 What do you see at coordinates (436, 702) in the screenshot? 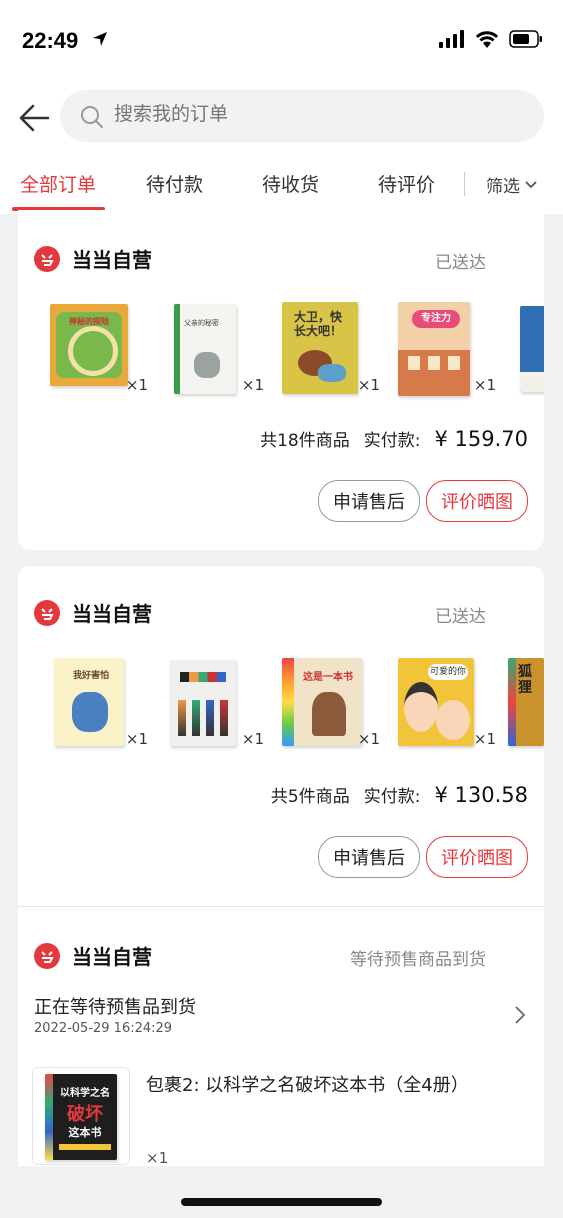
I see `book-cover: 可爱的你` at bounding box center [436, 702].